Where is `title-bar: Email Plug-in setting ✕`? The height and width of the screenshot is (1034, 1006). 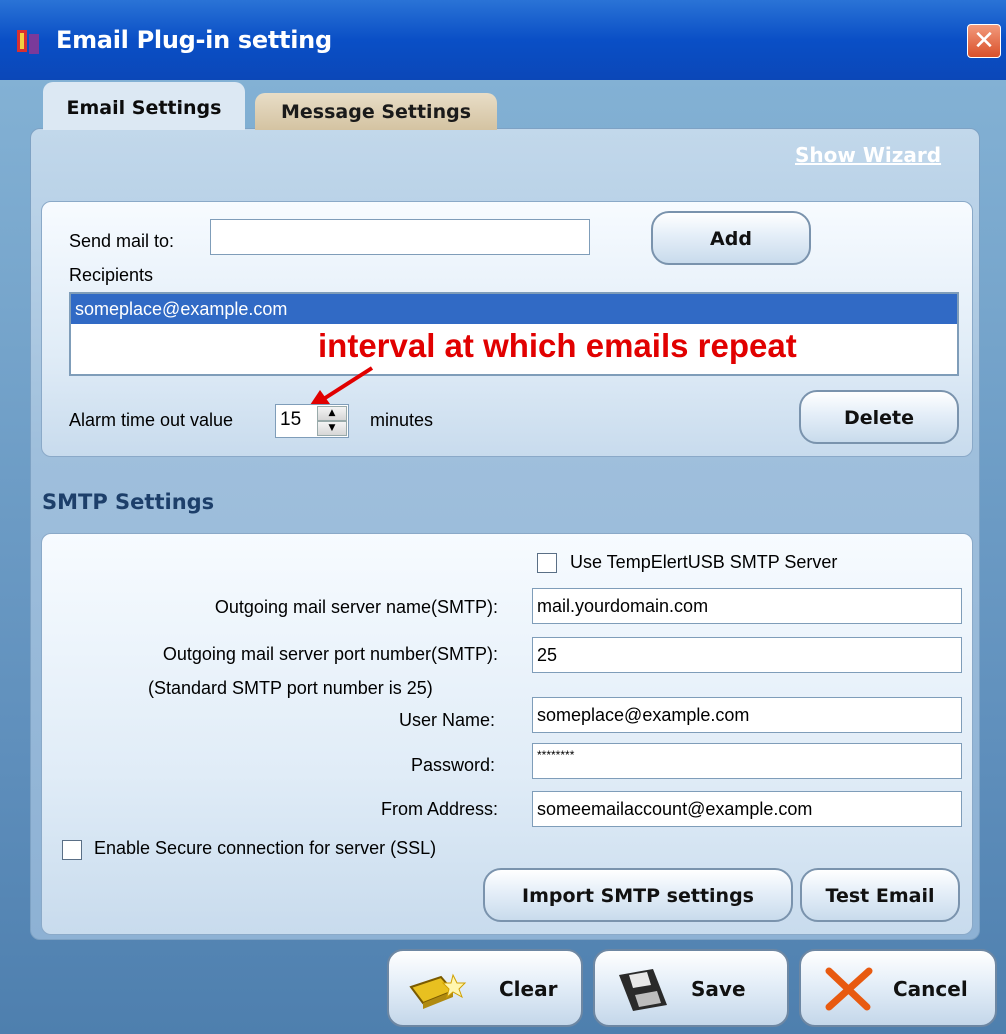
title-bar: Email Plug-in setting ✕ is located at coordinates (503, 40).